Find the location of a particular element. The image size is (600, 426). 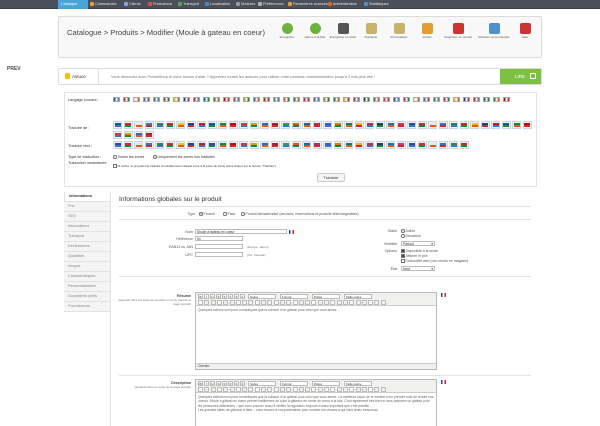

type-all-radio: Toutes les zones is located at coordinates (128, 157).